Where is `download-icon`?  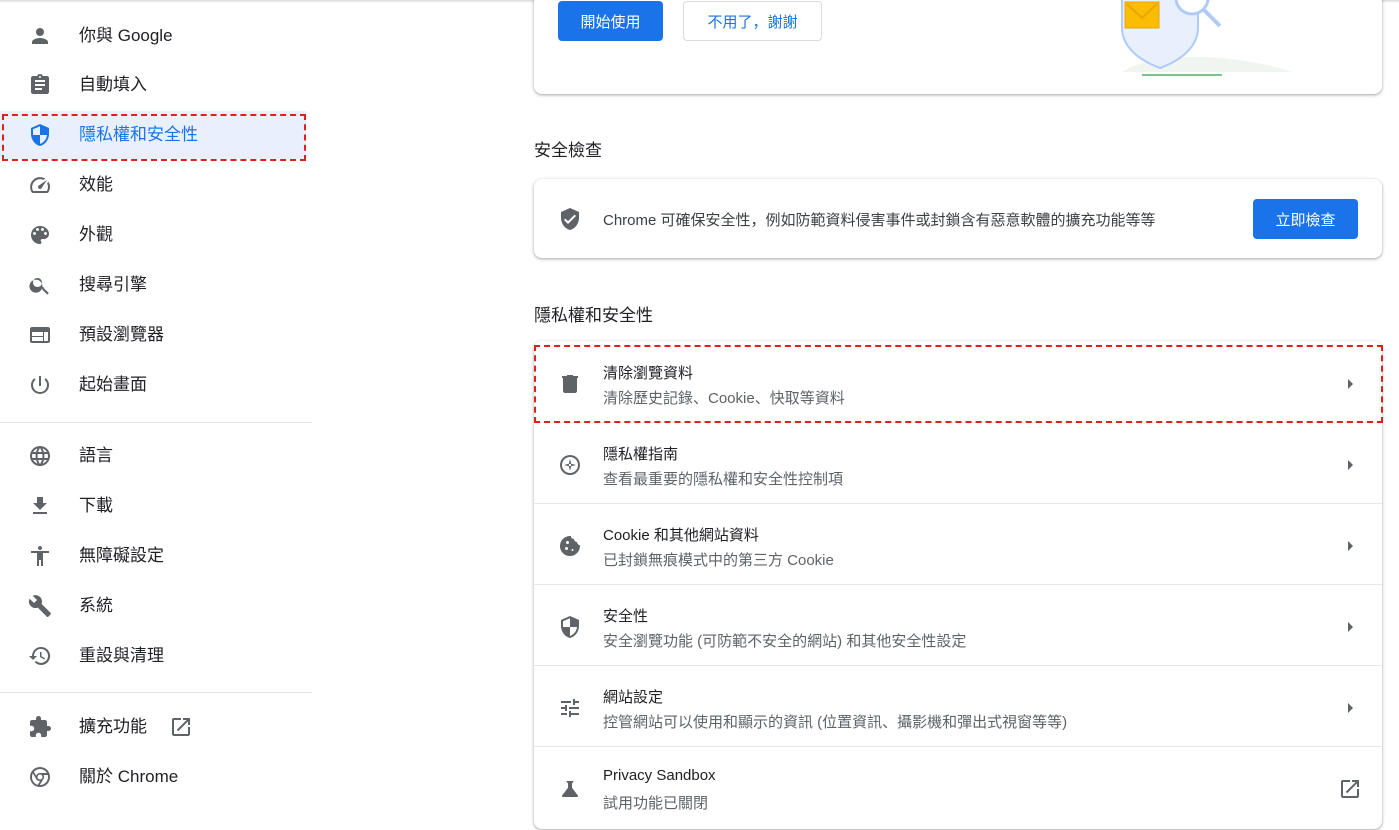
download-icon is located at coordinates (40, 506).